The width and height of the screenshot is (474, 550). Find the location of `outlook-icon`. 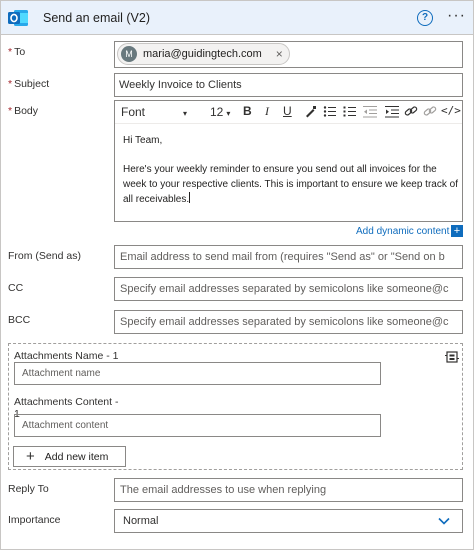

outlook-icon is located at coordinates (18, 18).